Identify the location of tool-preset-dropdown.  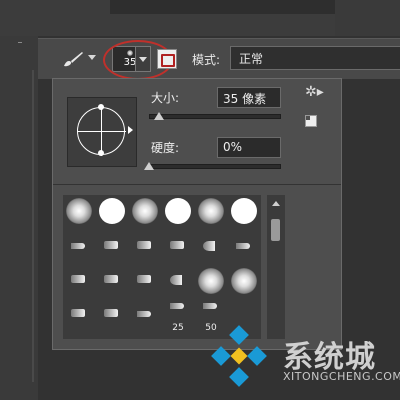
(92, 57).